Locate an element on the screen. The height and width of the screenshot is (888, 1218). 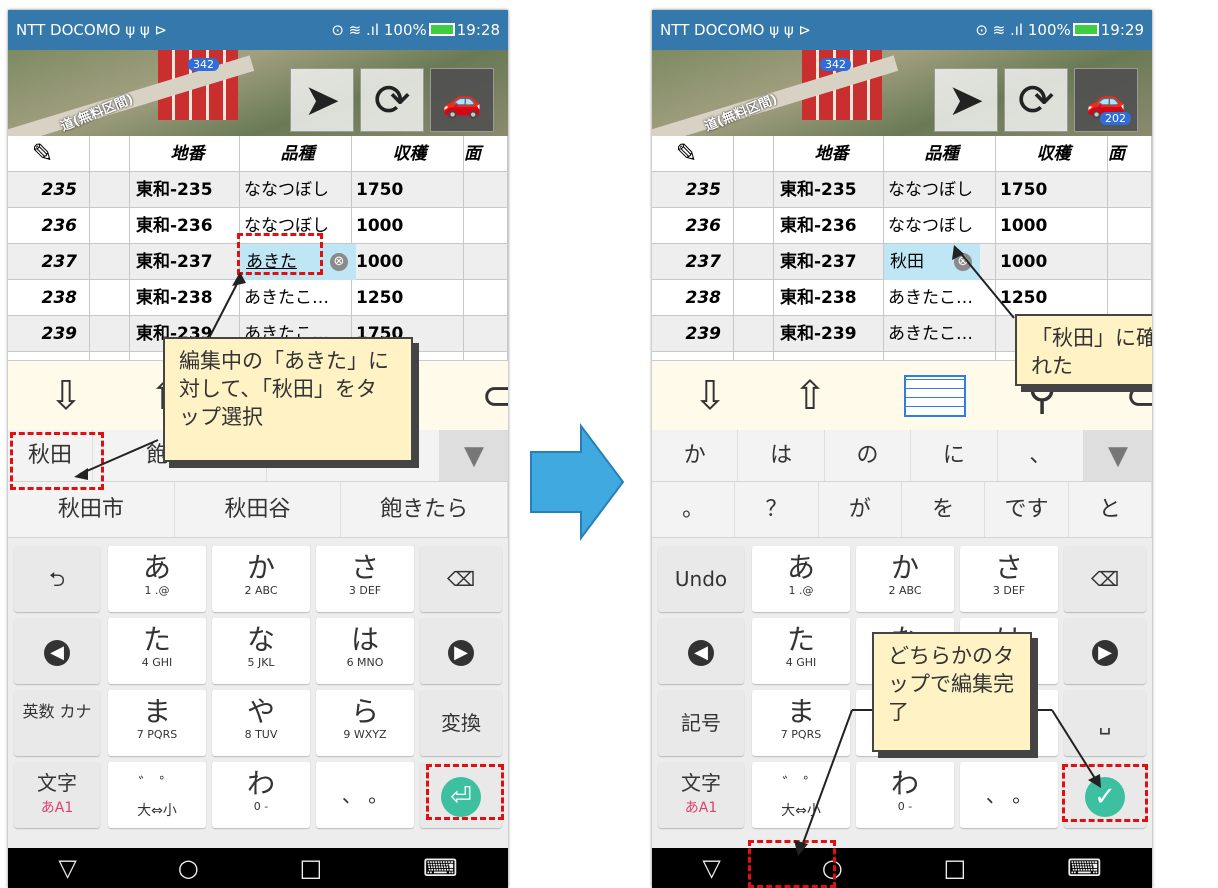
map-view: 道(無料区間) 342 ➤ ⟳ 🚗 is located at coordinates (258, 93).